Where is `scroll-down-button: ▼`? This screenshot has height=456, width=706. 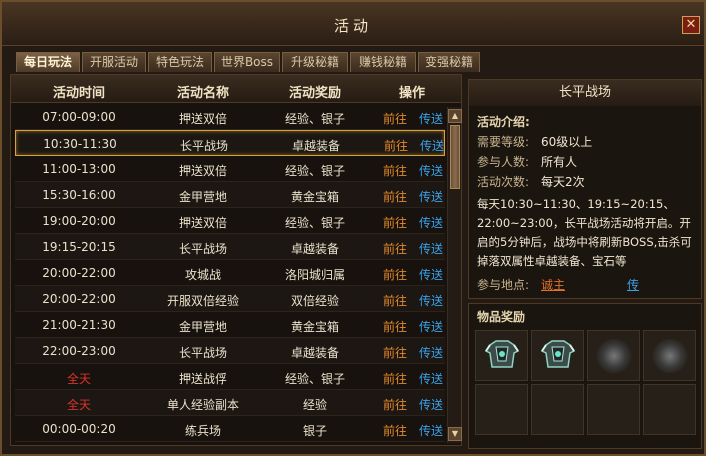
scroll-down-button: ▼ is located at coordinates (455, 434).